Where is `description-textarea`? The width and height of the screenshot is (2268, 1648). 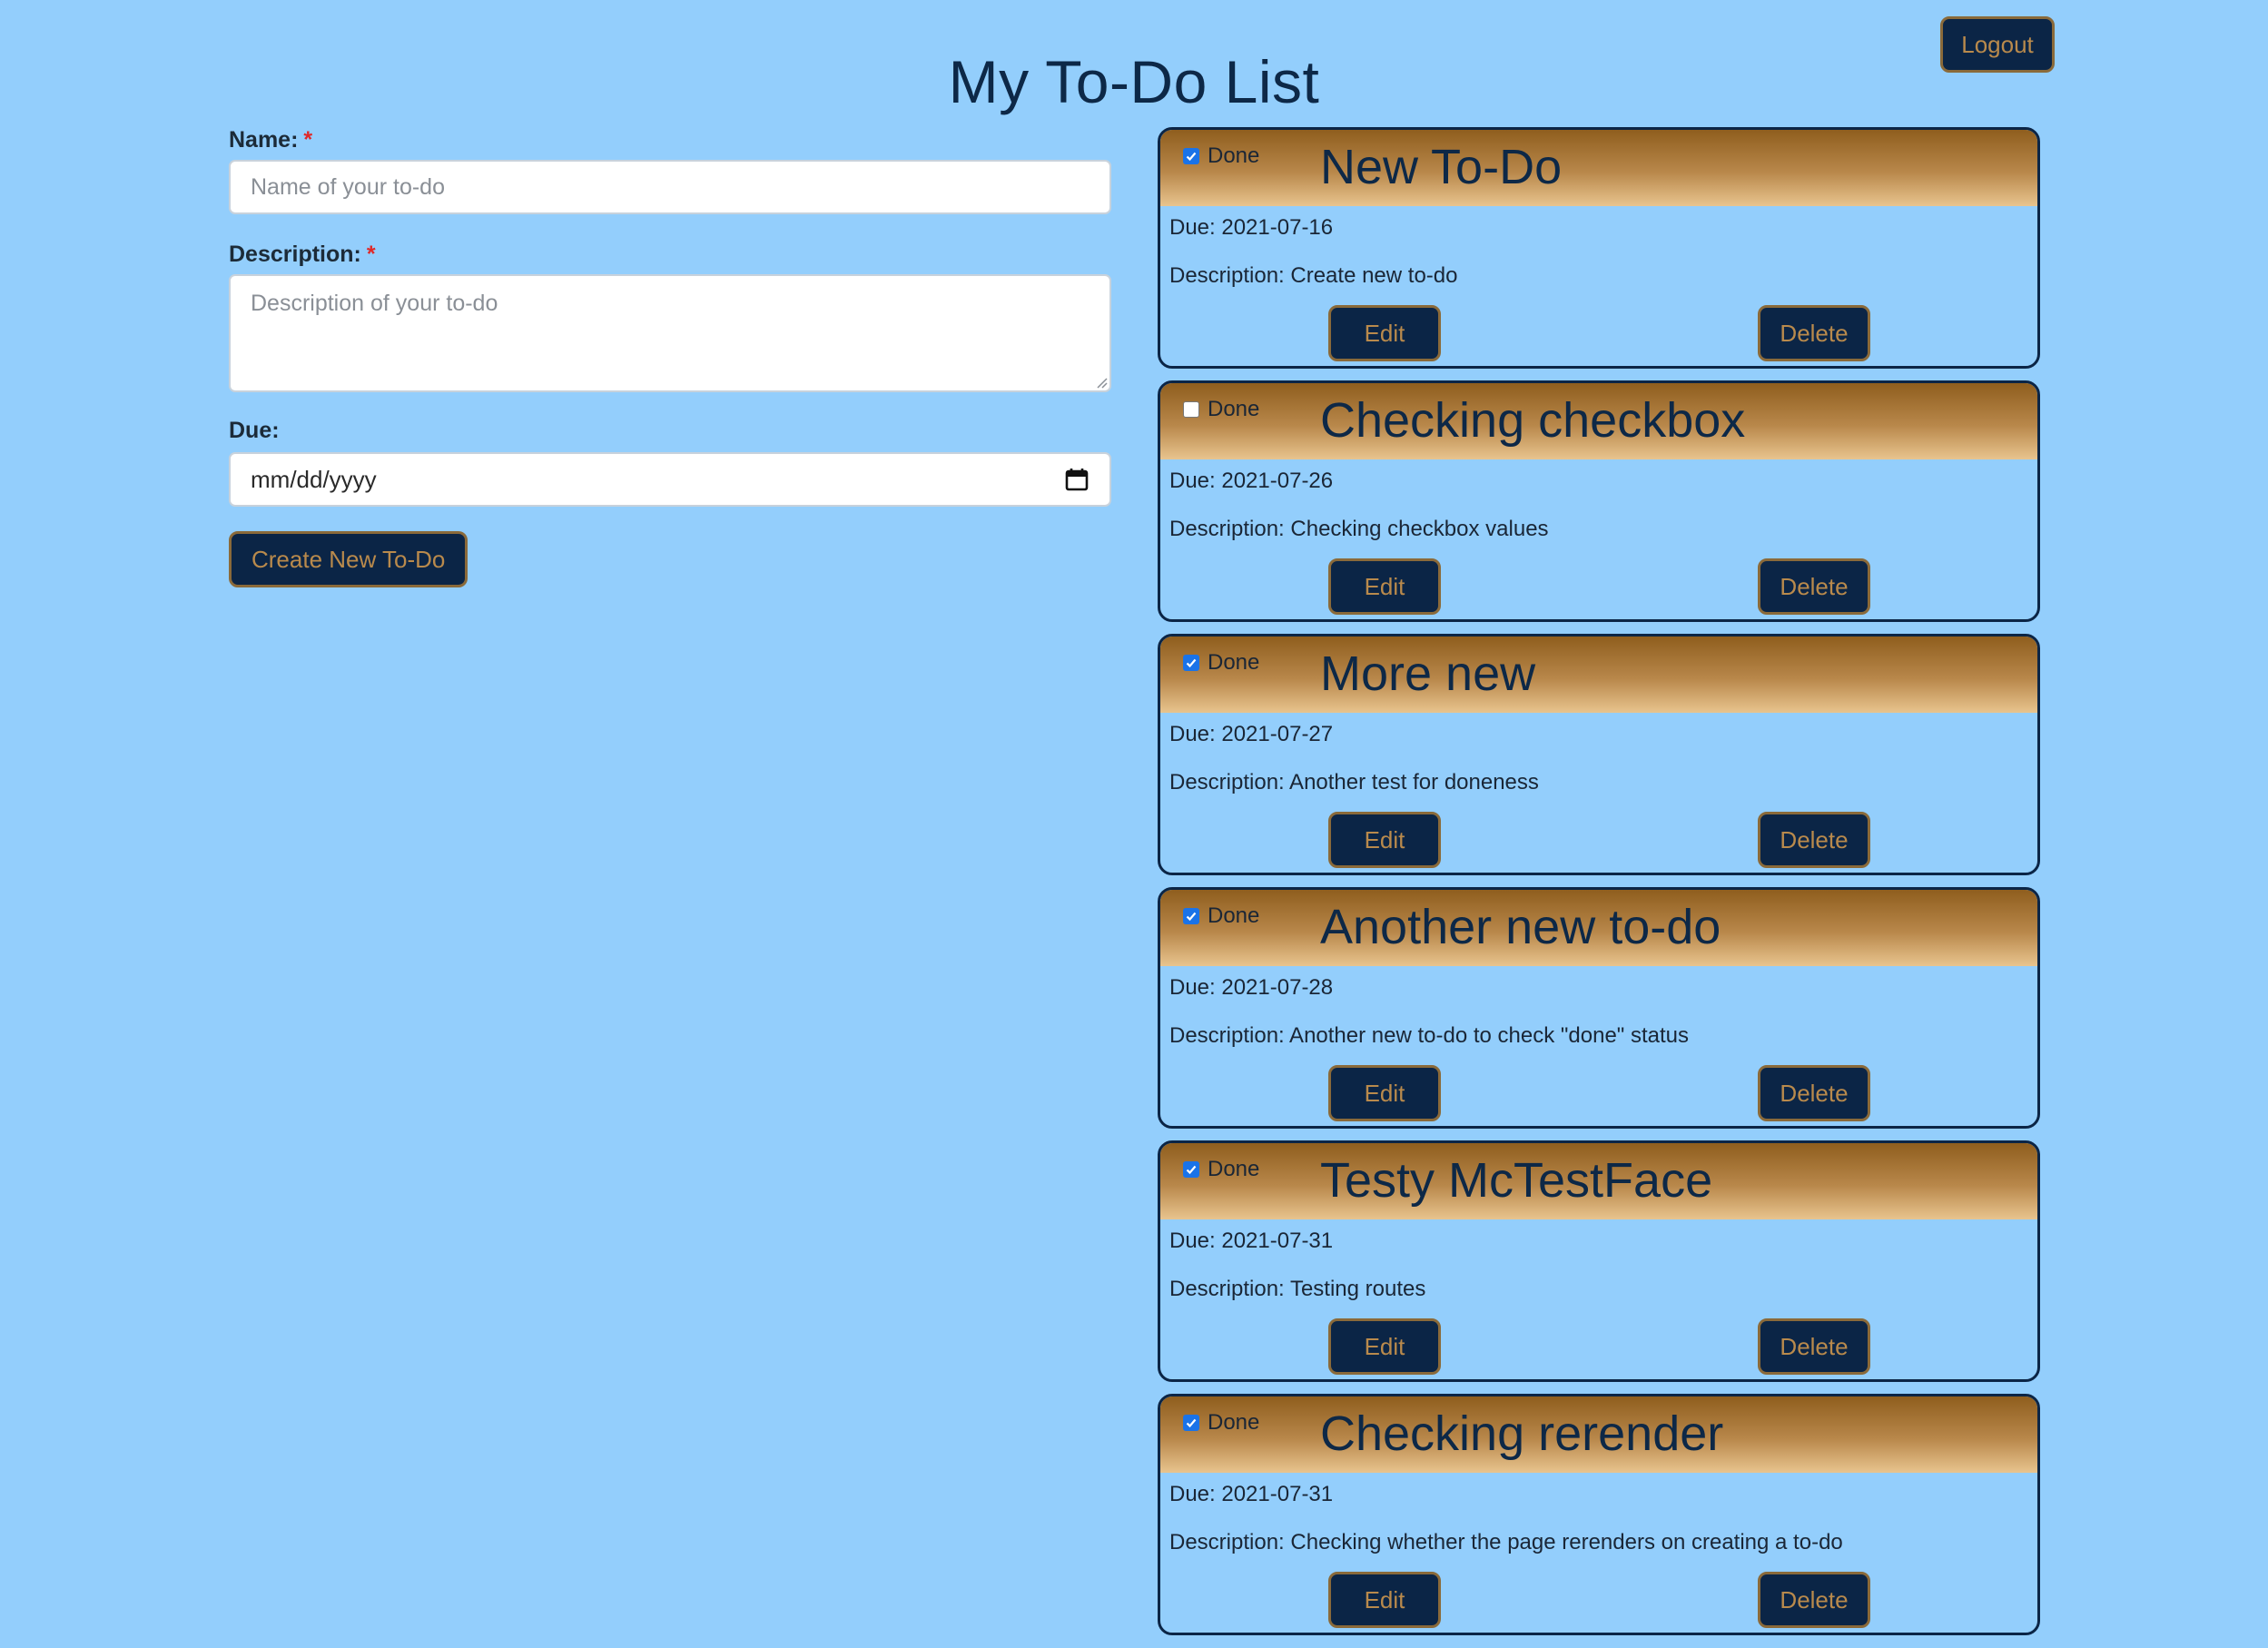
description-textarea is located at coordinates (670, 333).